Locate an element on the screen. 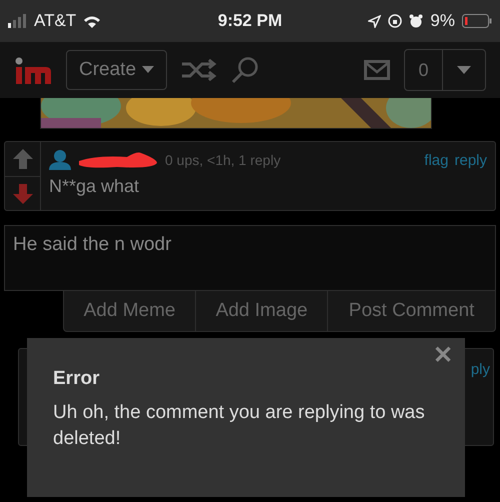  shuffle-icon is located at coordinates (199, 70).